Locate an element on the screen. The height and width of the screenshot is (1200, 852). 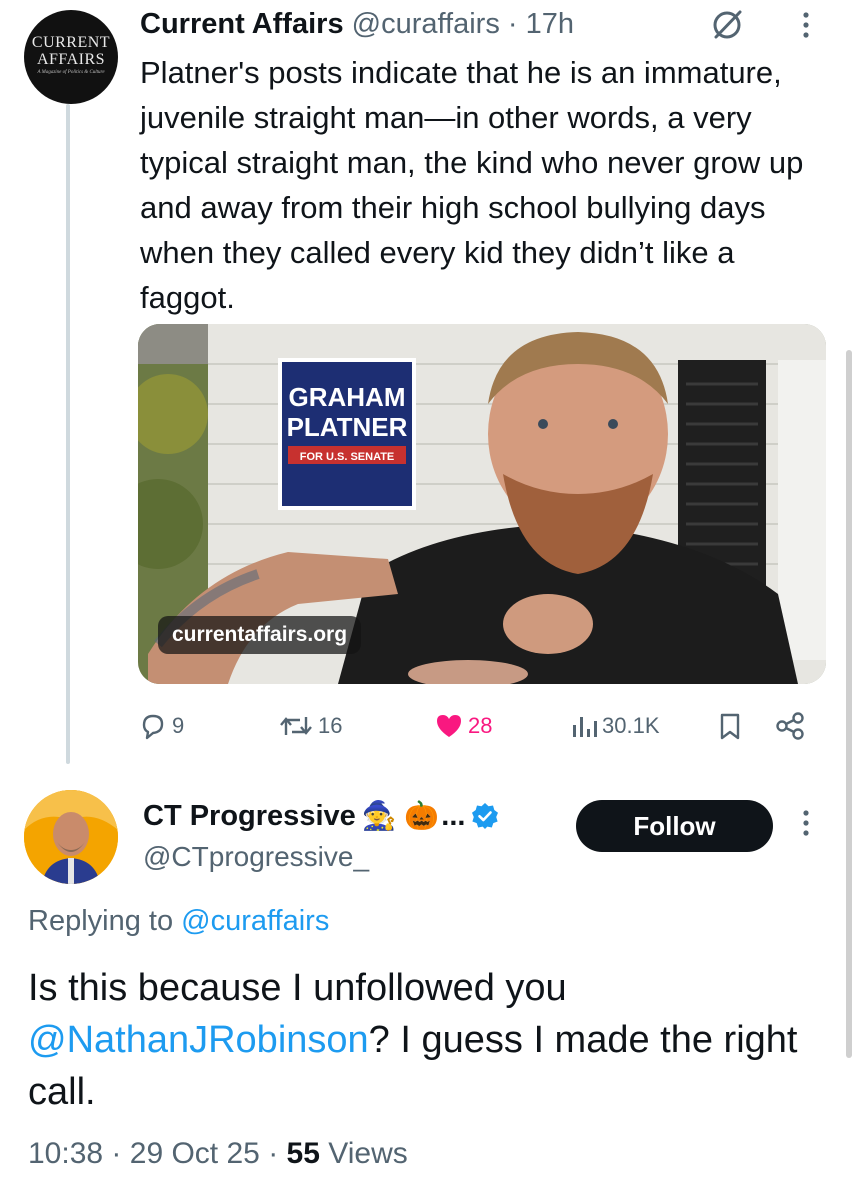
reply-text-start: Is this because I unfollowed you is located at coordinates (297, 988).